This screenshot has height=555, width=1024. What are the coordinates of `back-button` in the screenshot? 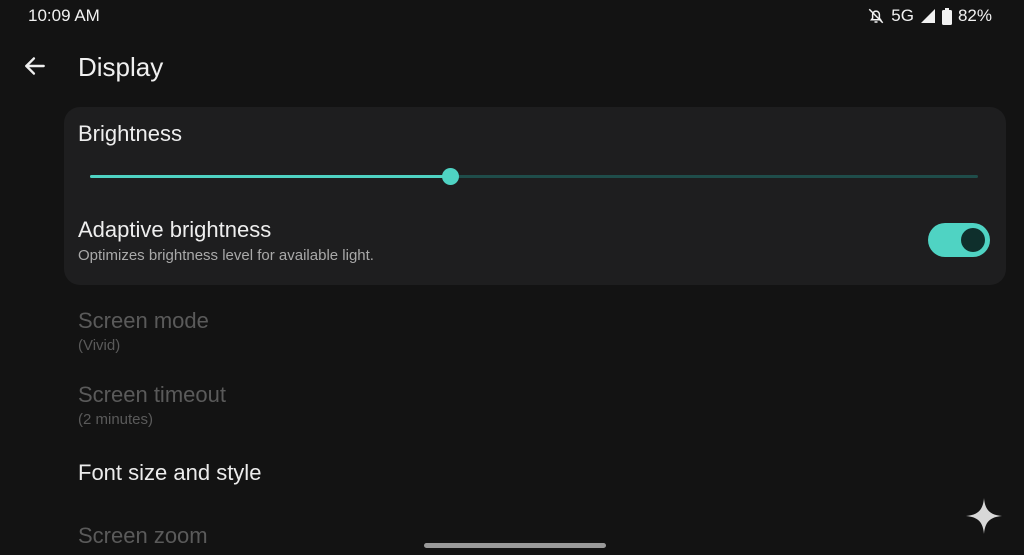 It's located at (35, 68).